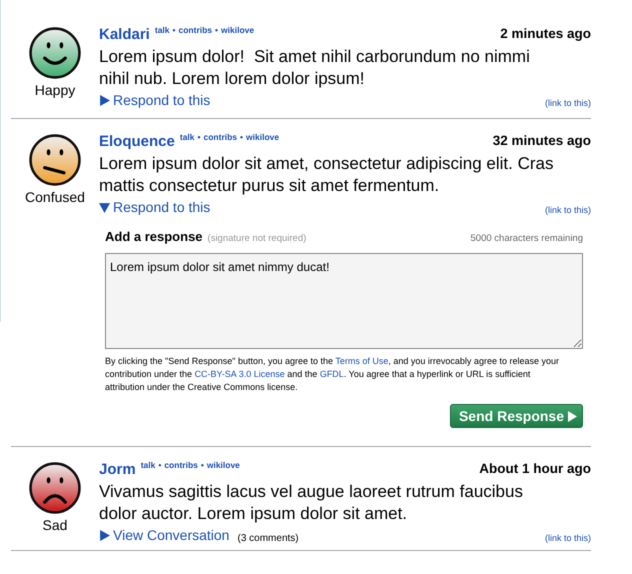 This screenshot has height=574, width=632. Describe the element at coordinates (239, 374) in the screenshot. I see `terms-link: CC-BY-SA 3.0 License` at that location.